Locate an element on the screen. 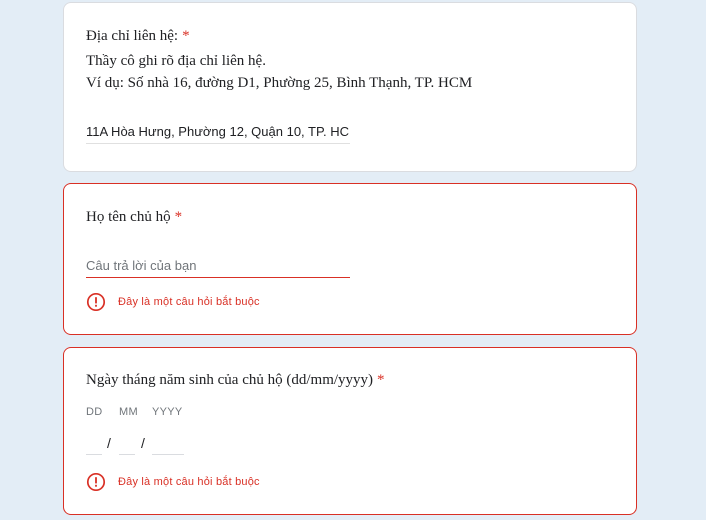 The width and height of the screenshot is (706, 520). name-input-underline is located at coordinates (218, 277).